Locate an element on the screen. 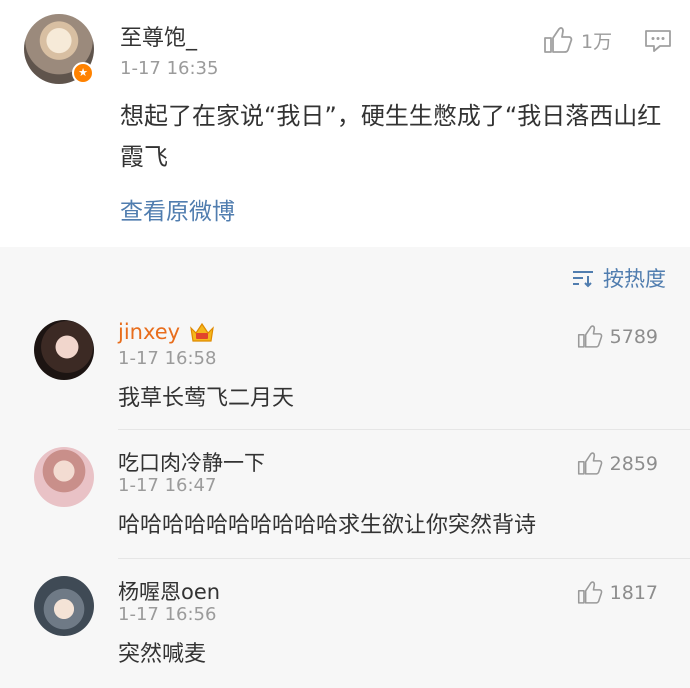 This screenshot has width=690, height=688. sort-by-hot-button: 按热度 is located at coordinates (618, 278).